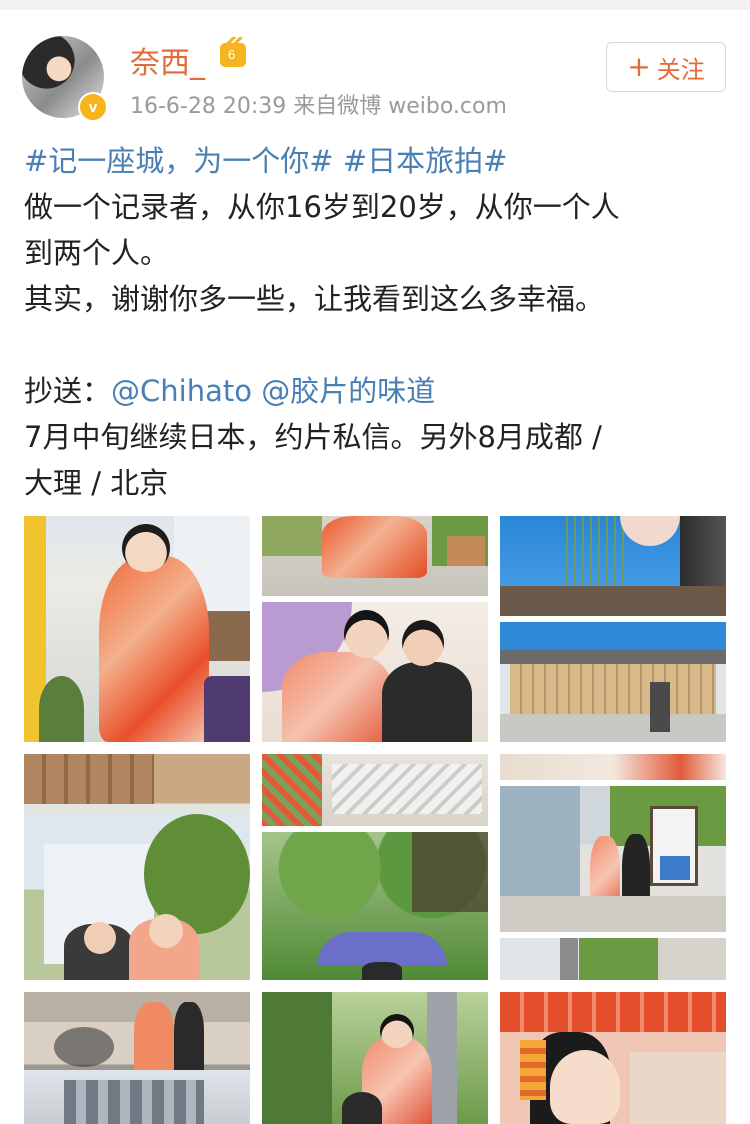 This screenshot has width=750, height=1124. Describe the element at coordinates (375, 672) in the screenshot. I see `photo-kimono-crouching` at that location.